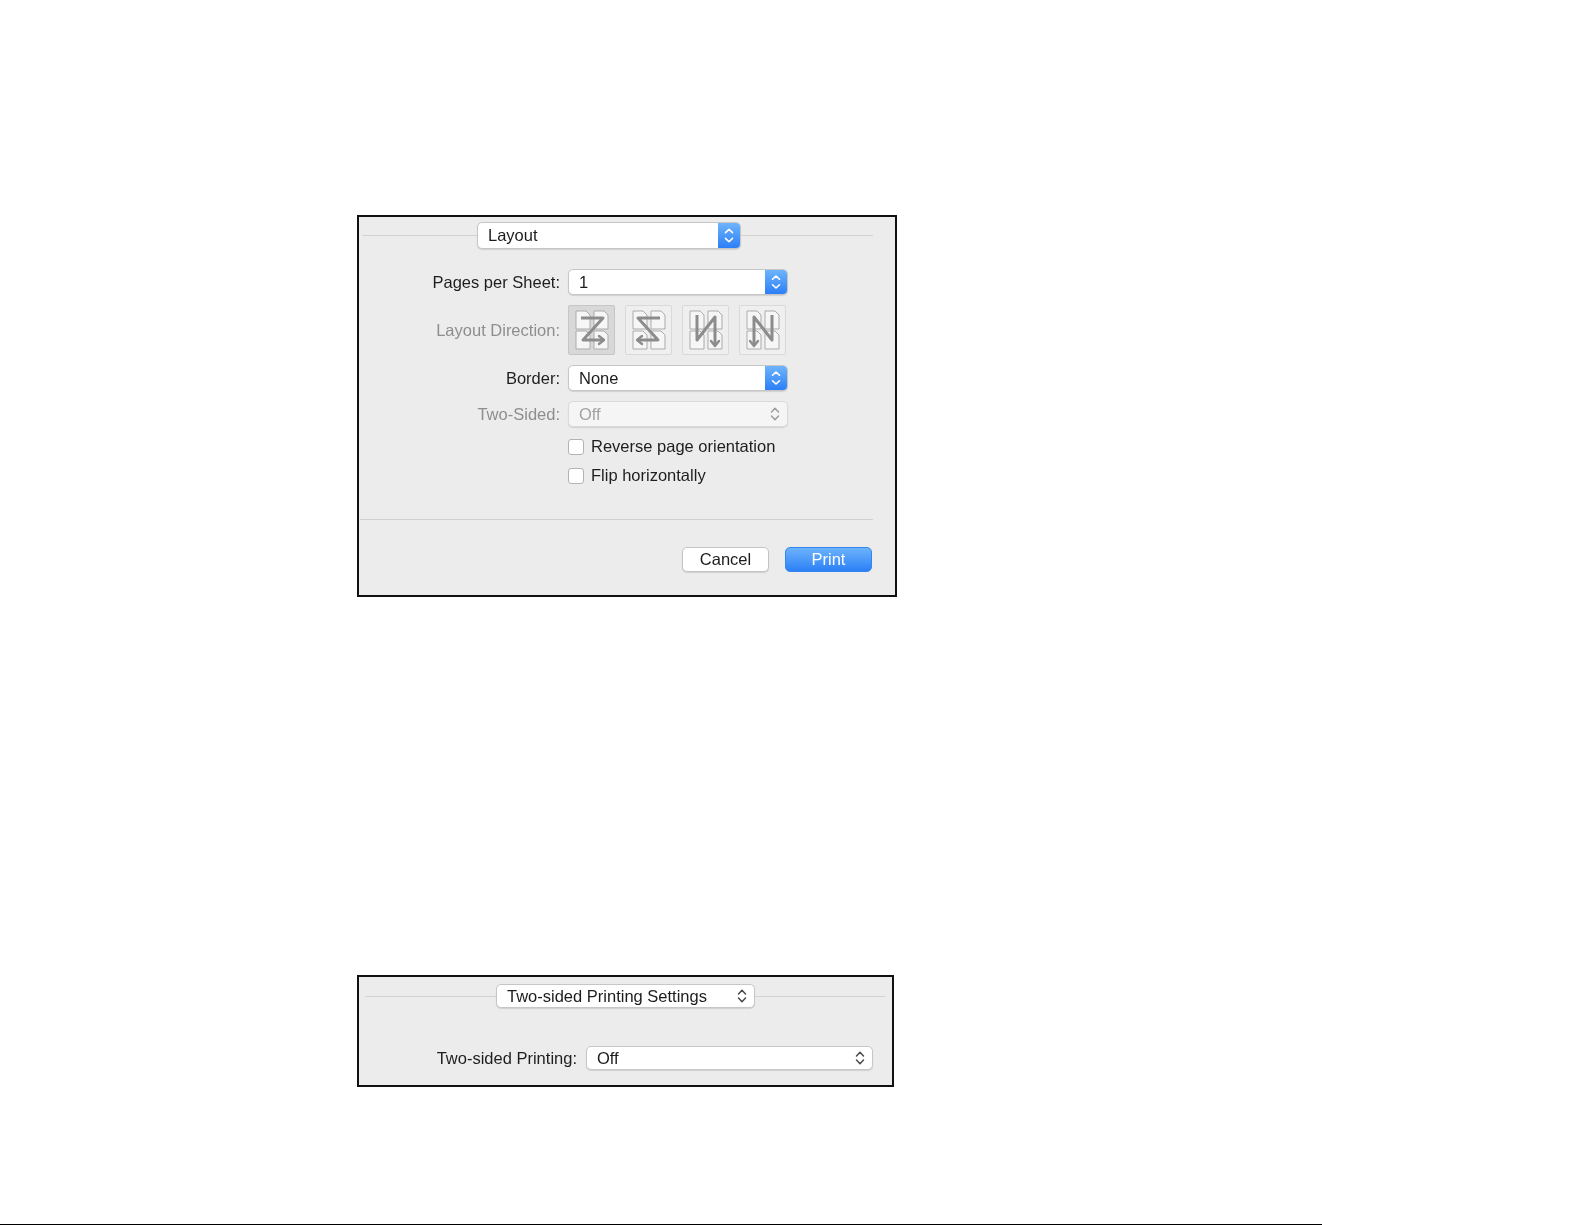 The width and height of the screenshot is (1585, 1225). Describe the element at coordinates (648, 475) in the screenshot. I see `checkbox-label: Flip horizontally` at that location.